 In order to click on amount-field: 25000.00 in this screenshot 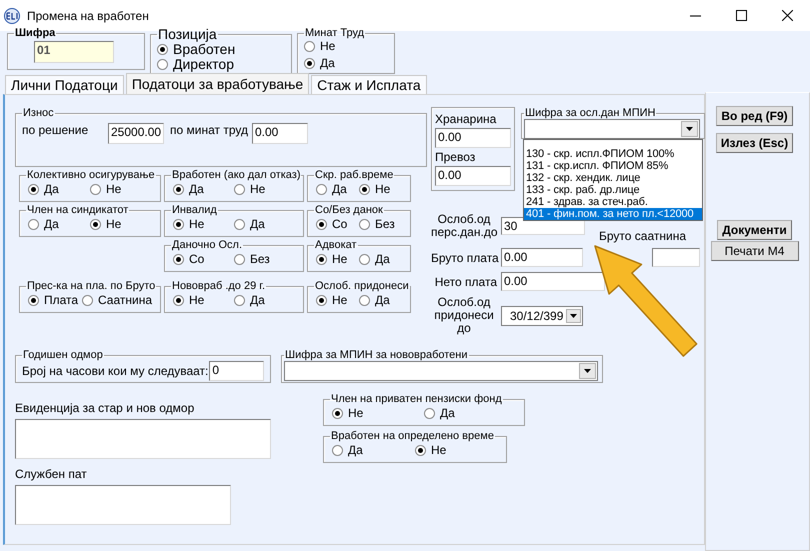, I will do `click(136, 133)`.